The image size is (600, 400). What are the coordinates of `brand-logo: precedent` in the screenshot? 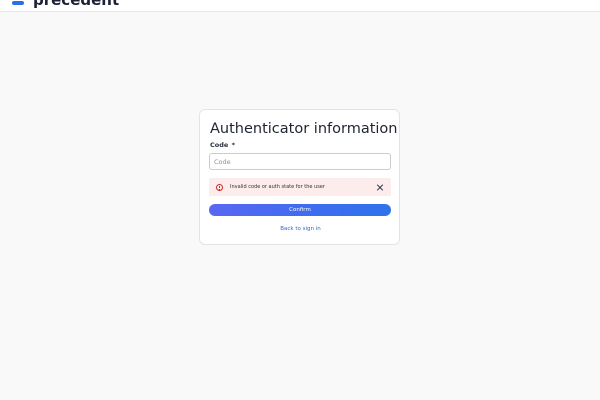 It's located at (64, 4).